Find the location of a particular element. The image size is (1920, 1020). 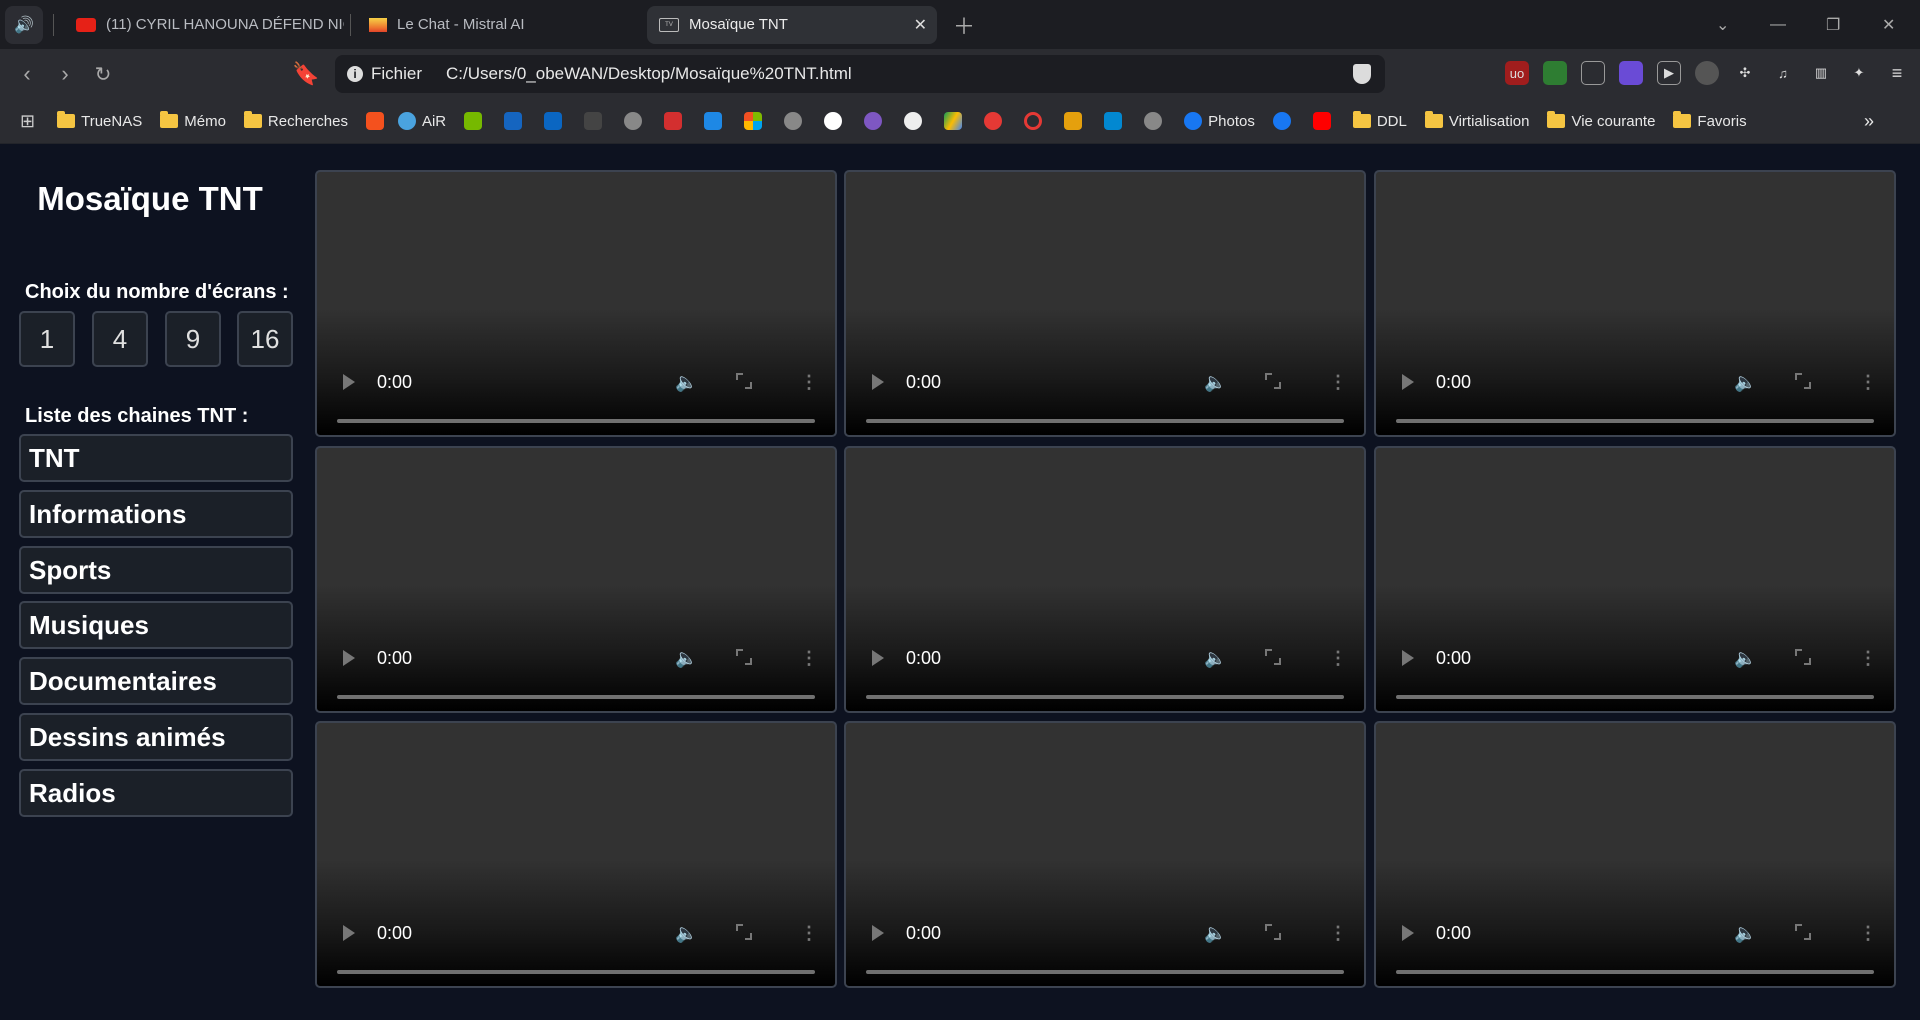

bookmark-air: AiR is located at coordinates (421, 121).